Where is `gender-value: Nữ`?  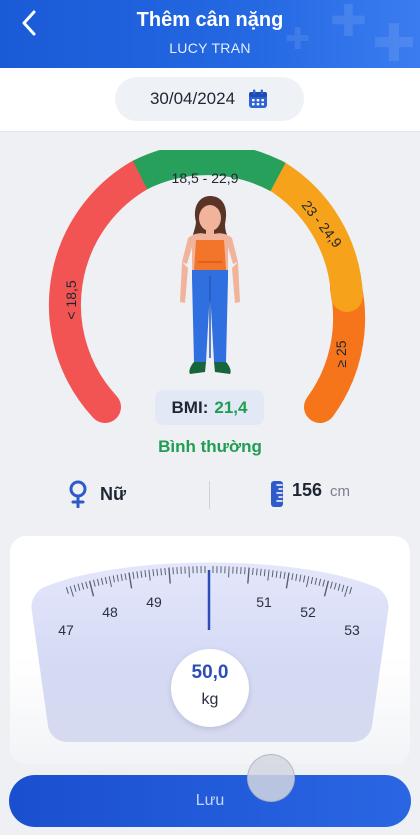 gender-value: Nữ is located at coordinates (113, 493).